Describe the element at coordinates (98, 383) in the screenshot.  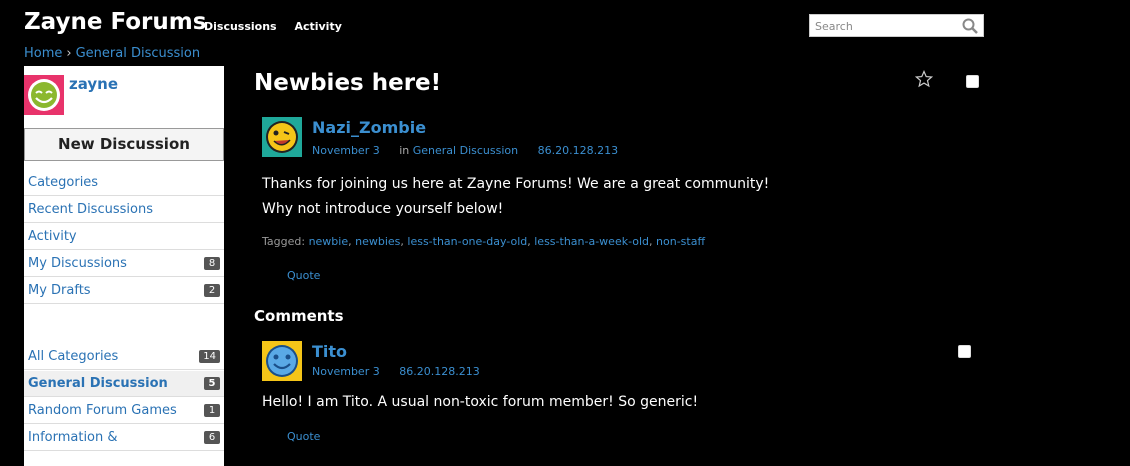
I see `category-label: General Discussion` at that location.